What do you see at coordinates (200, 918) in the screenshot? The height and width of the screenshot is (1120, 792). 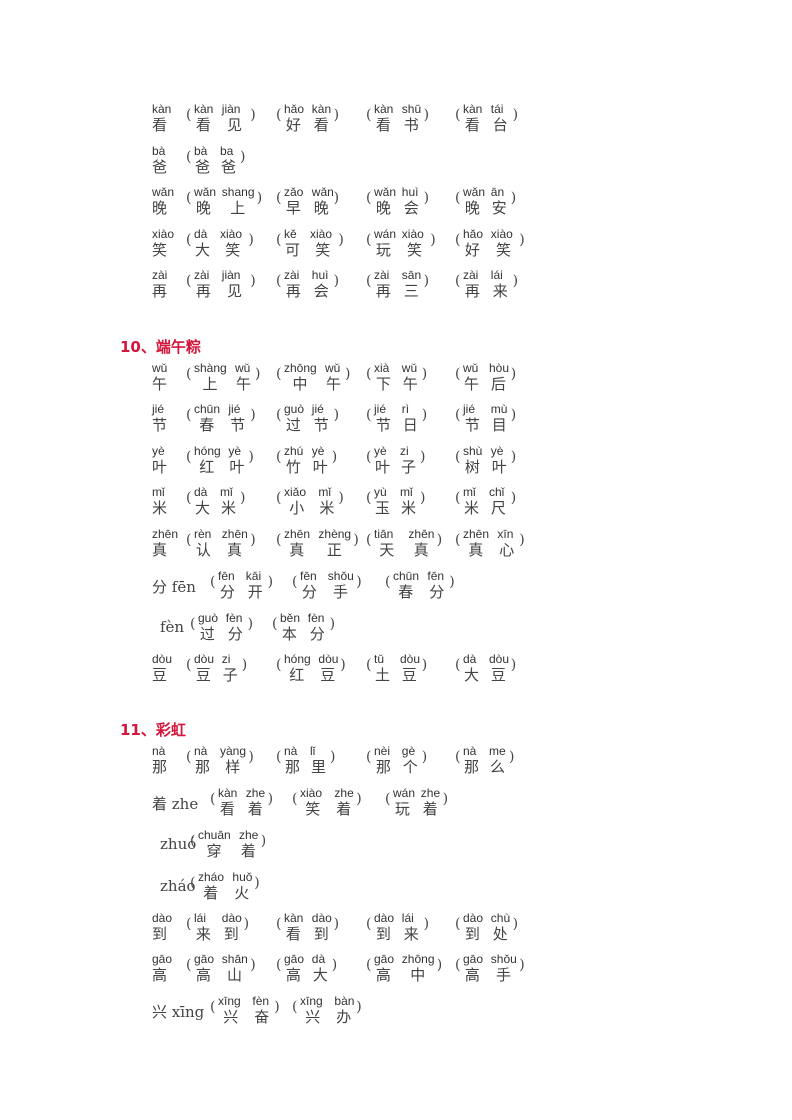 I see `word-pinyin: lái` at bounding box center [200, 918].